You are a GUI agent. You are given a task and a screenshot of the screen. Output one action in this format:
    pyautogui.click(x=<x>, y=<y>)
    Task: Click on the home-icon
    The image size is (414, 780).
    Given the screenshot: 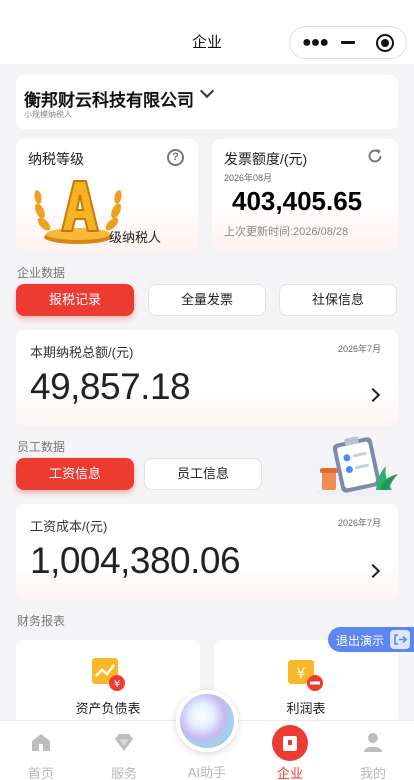 What is the action you would take?
    pyautogui.click(x=41, y=742)
    